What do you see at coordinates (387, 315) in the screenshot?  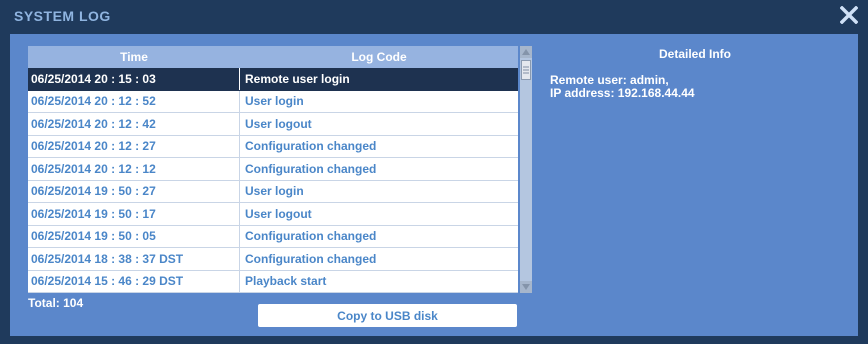 I see `copy-to-usb-button: Copy to USB disk` at bounding box center [387, 315].